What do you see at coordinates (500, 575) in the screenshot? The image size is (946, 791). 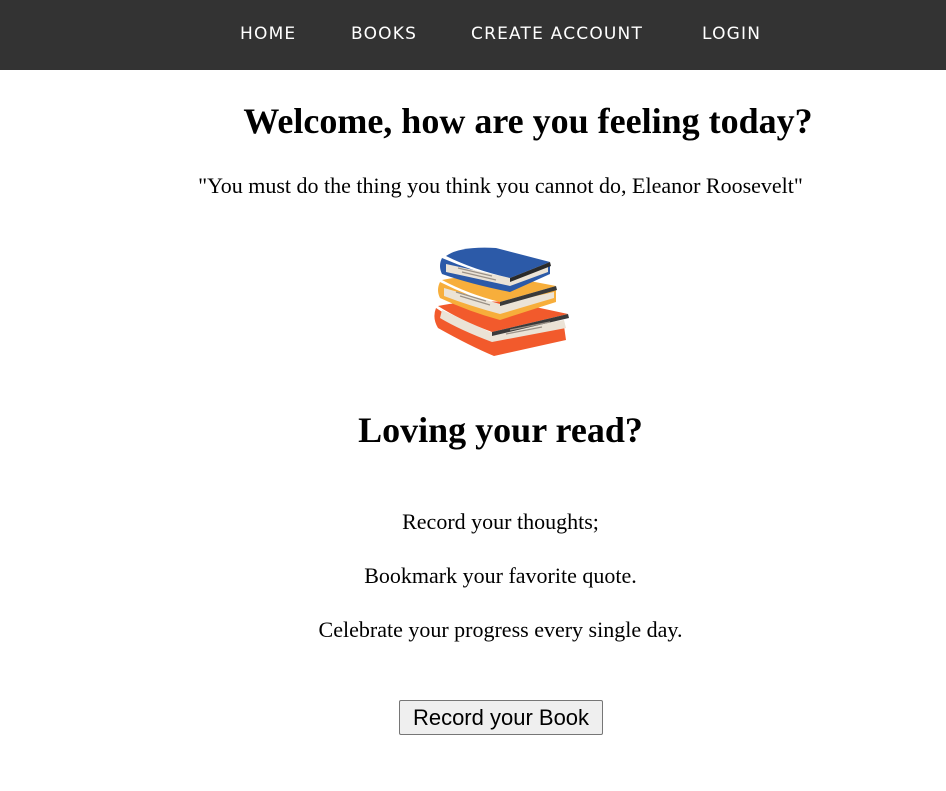 I see `promo-line-bookmark-quote: Bookmark your favorite quote.` at bounding box center [500, 575].